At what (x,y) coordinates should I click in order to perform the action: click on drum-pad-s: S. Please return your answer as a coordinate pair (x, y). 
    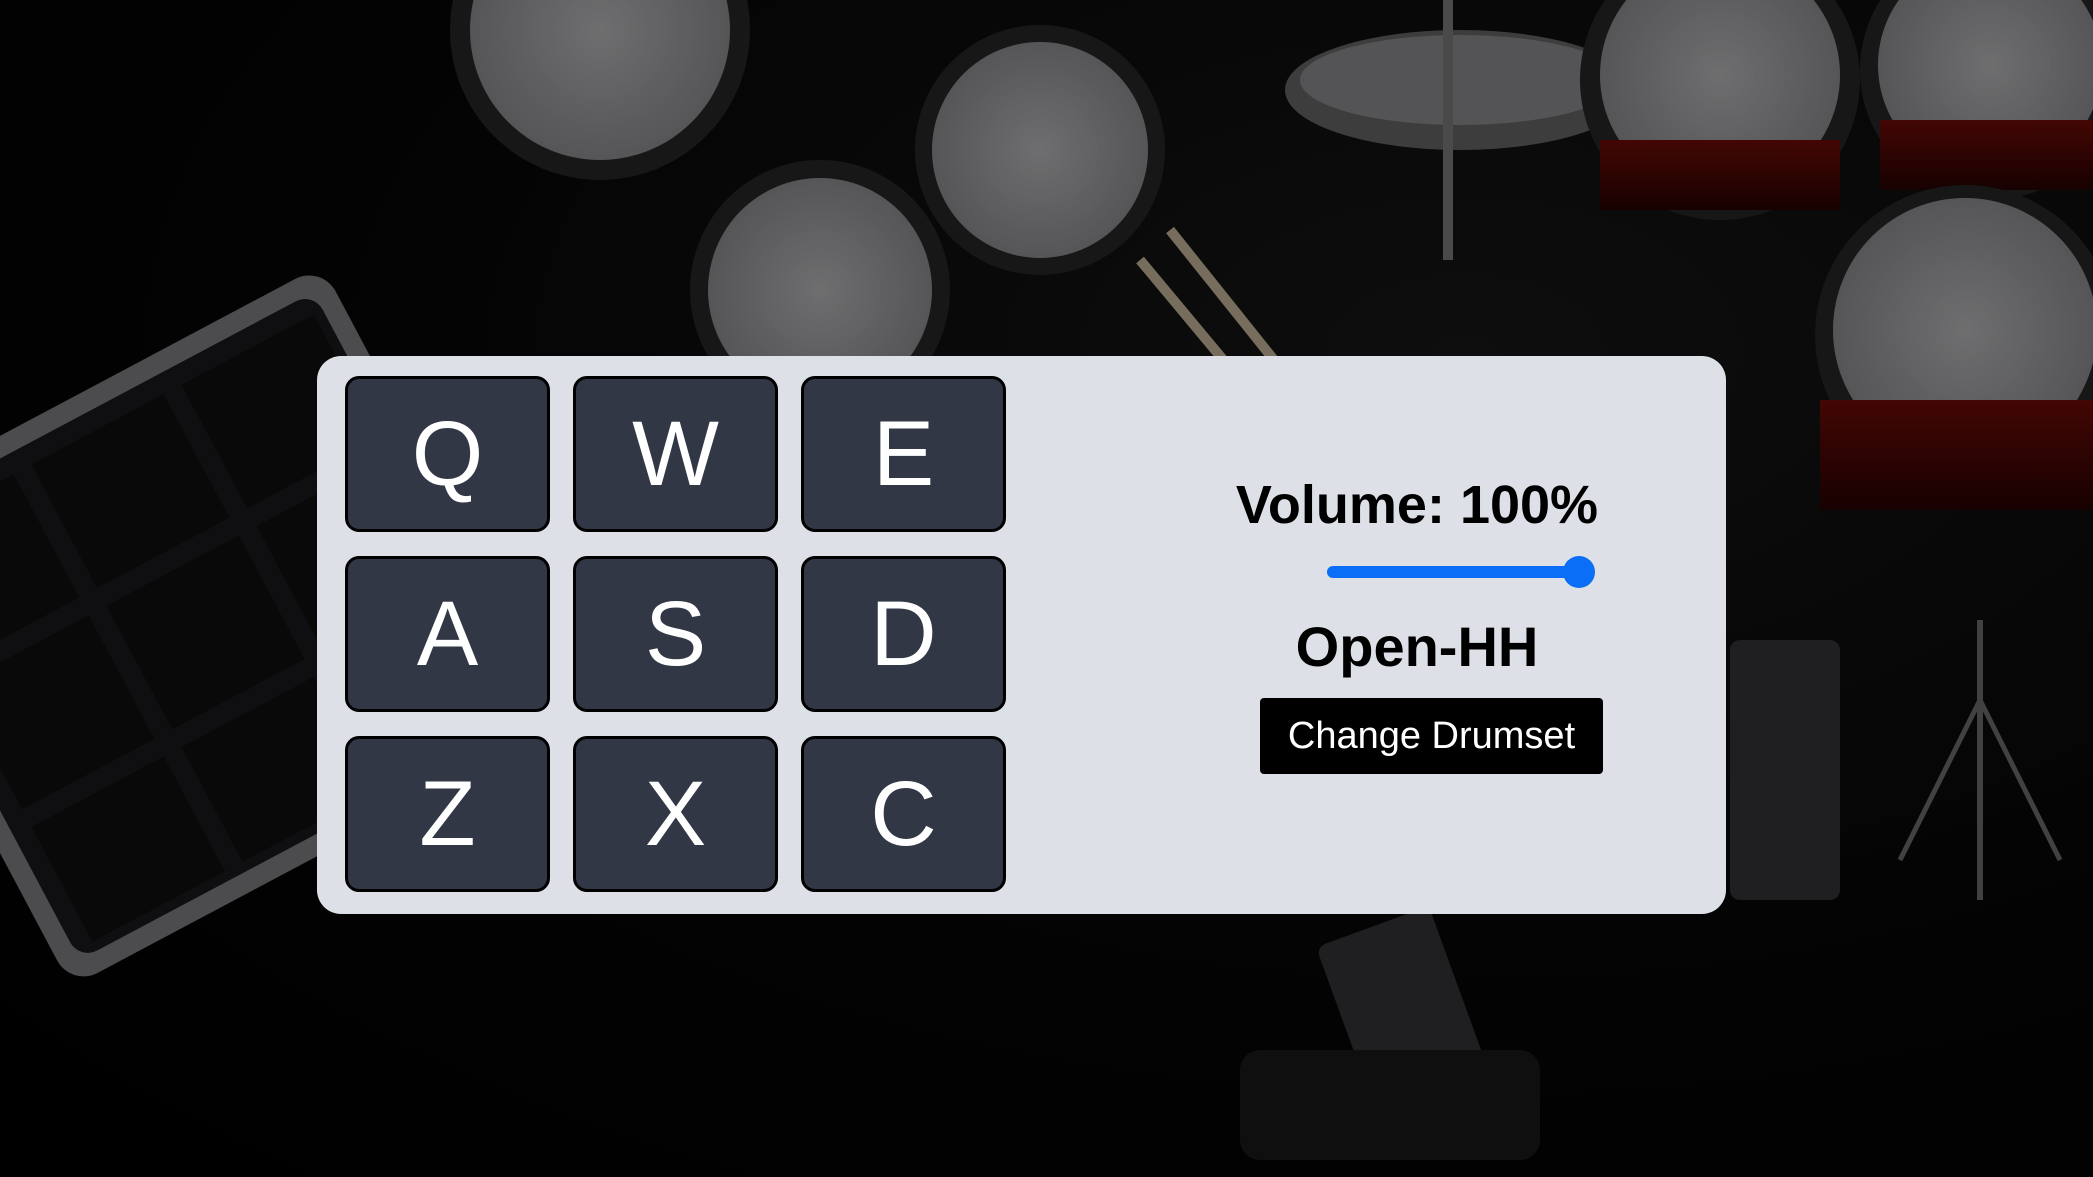
    Looking at the image, I should click on (675, 634).